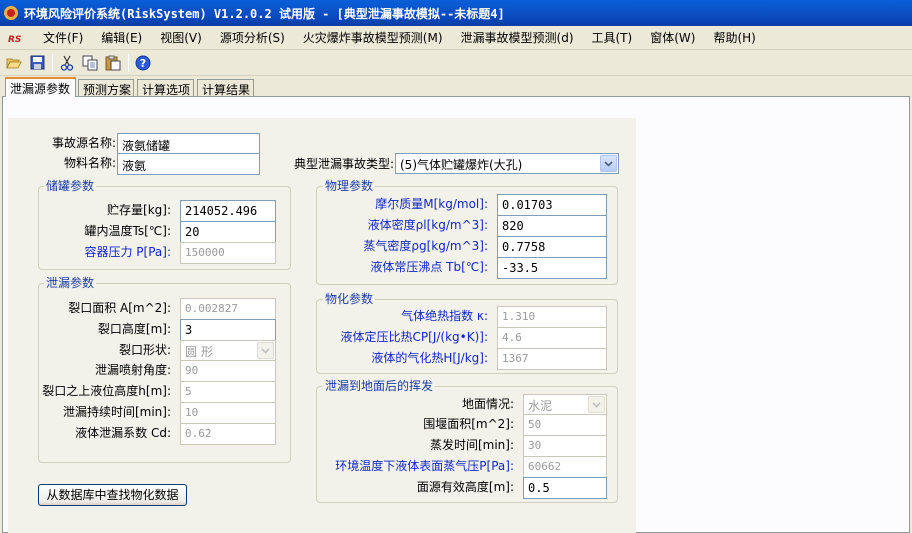  Describe the element at coordinates (461, 165) in the screenshot. I see `accident-type-value: (5)气体贮罐爆炸(大孔)` at that location.